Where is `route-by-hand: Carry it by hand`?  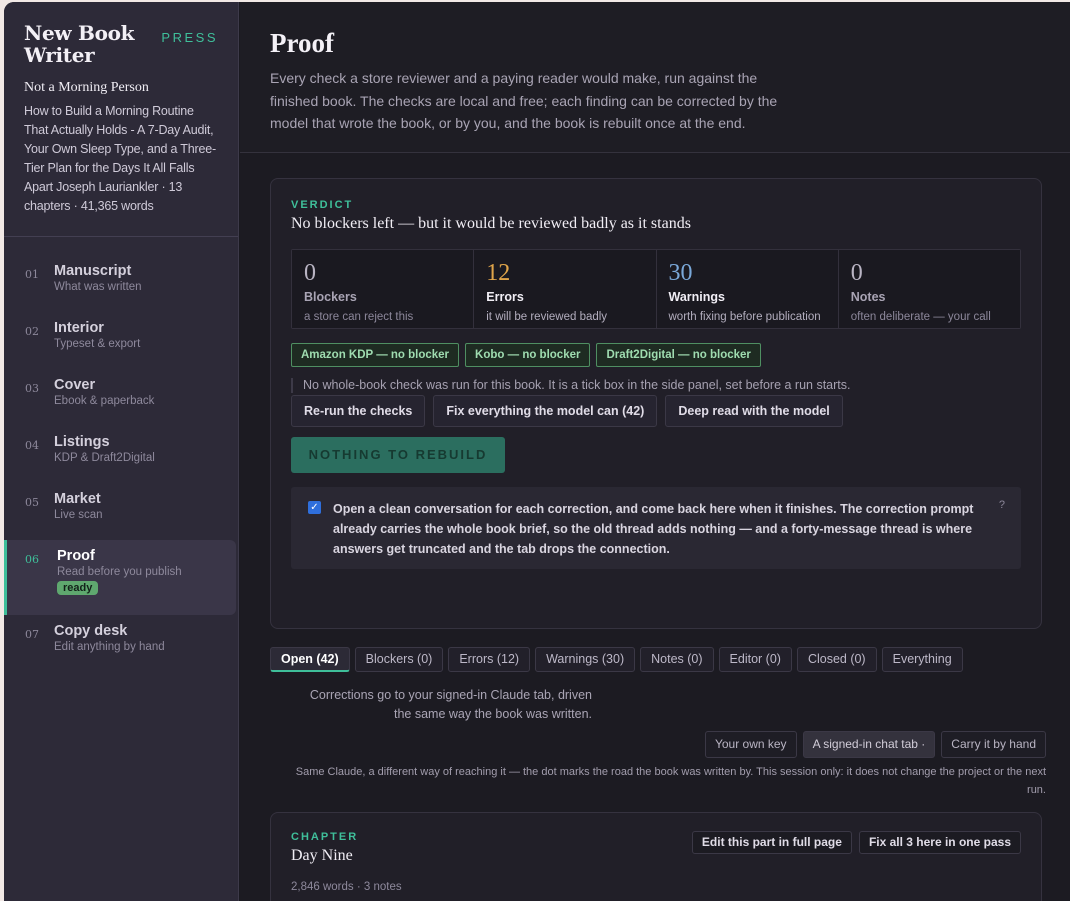 route-by-hand: Carry it by hand is located at coordinates (993, 744).